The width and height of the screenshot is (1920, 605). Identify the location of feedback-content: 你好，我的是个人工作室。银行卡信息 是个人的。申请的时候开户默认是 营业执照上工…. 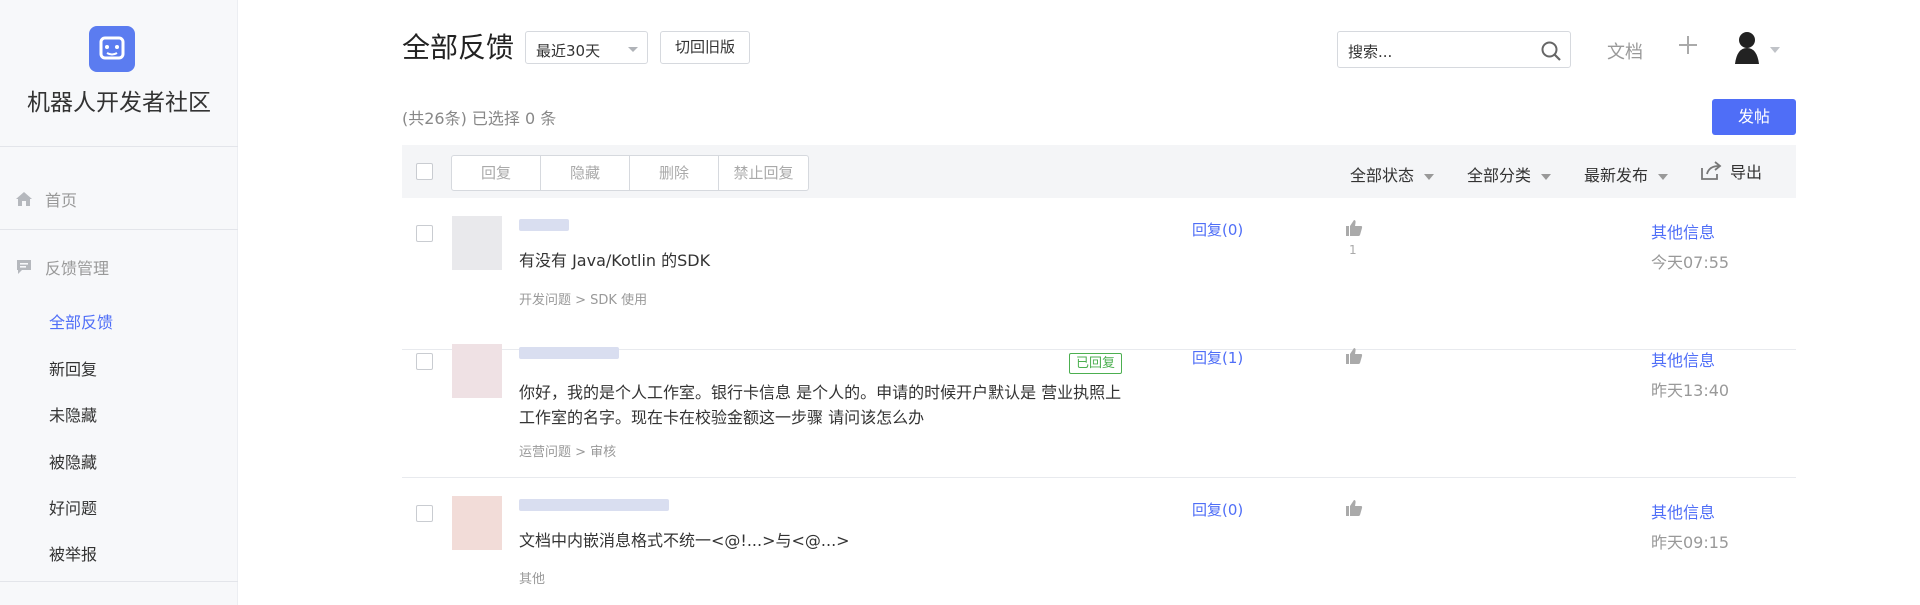
(824, 405).